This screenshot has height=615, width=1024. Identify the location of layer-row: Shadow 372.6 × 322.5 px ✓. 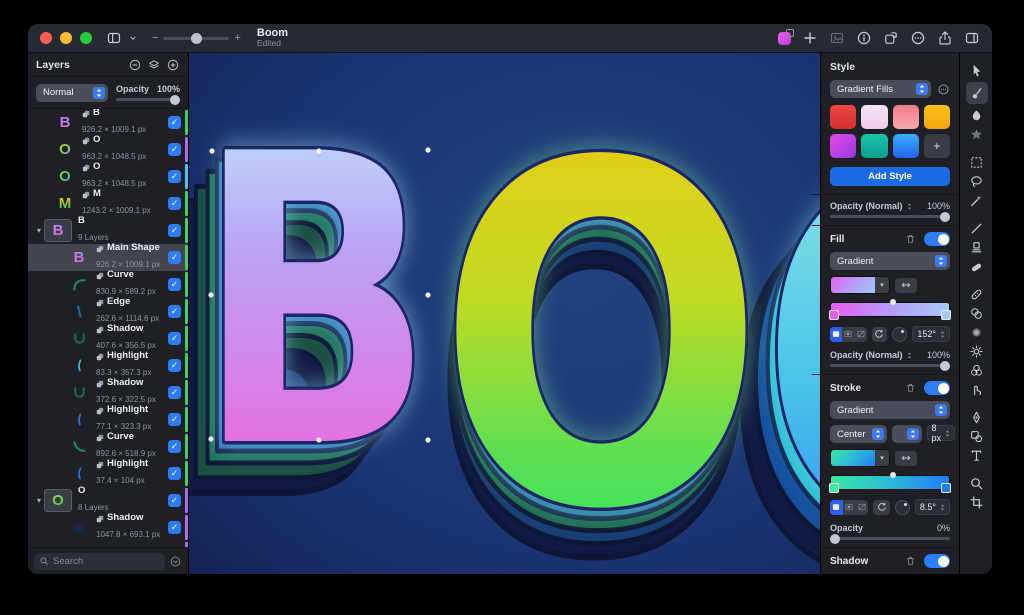
(108, 392).